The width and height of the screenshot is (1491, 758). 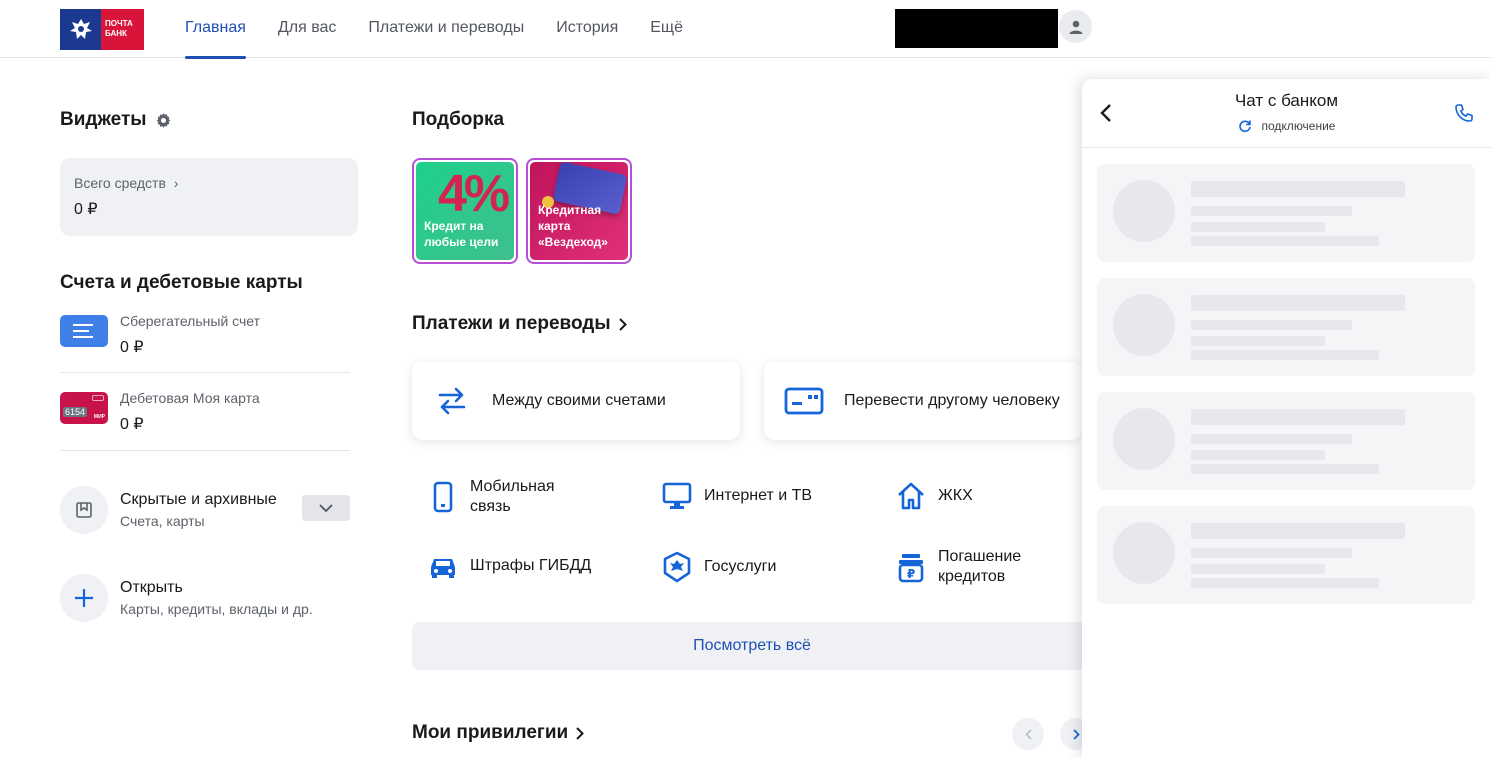 What do you see at coordinates (677, 567) in the screenshot?
I see `emblem-icon` at bounding box center [677, 567].